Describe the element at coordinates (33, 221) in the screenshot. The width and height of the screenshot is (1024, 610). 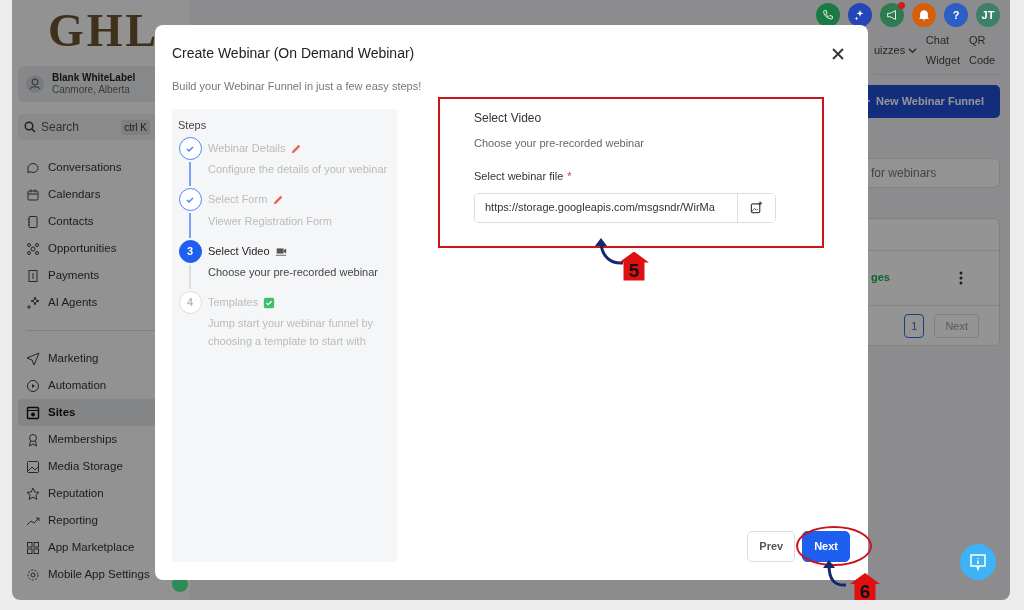
I see `contact-book-icon` at that location.